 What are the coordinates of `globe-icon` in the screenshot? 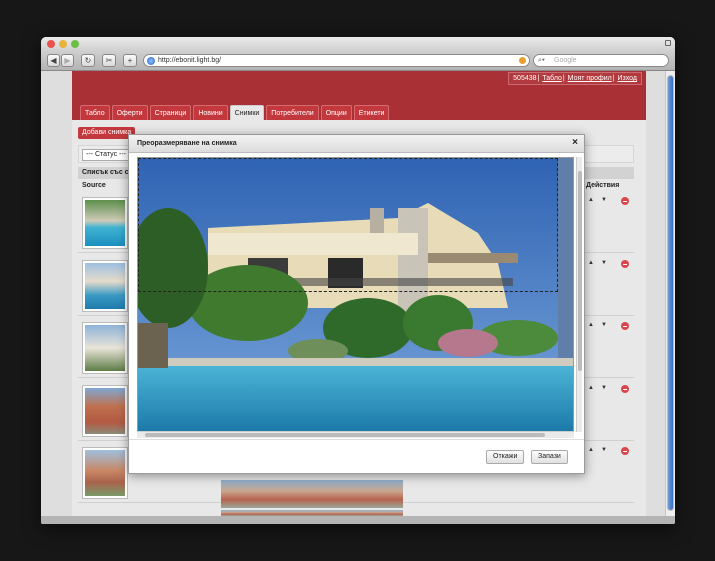 It's located at (151, 61).